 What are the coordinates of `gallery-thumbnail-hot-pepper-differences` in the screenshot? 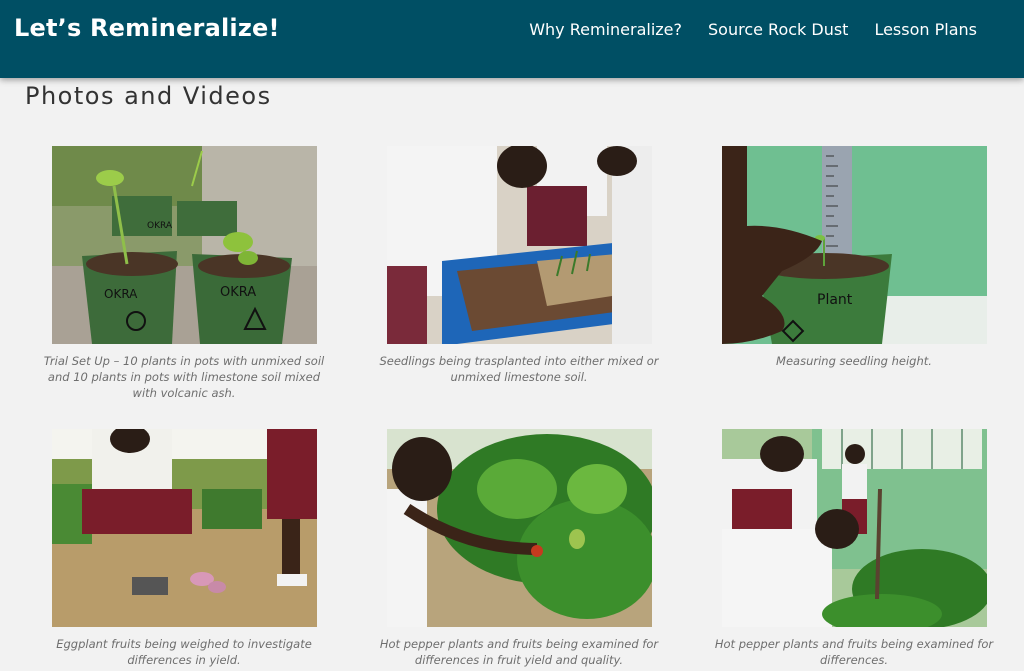 It's located at (854, 528).